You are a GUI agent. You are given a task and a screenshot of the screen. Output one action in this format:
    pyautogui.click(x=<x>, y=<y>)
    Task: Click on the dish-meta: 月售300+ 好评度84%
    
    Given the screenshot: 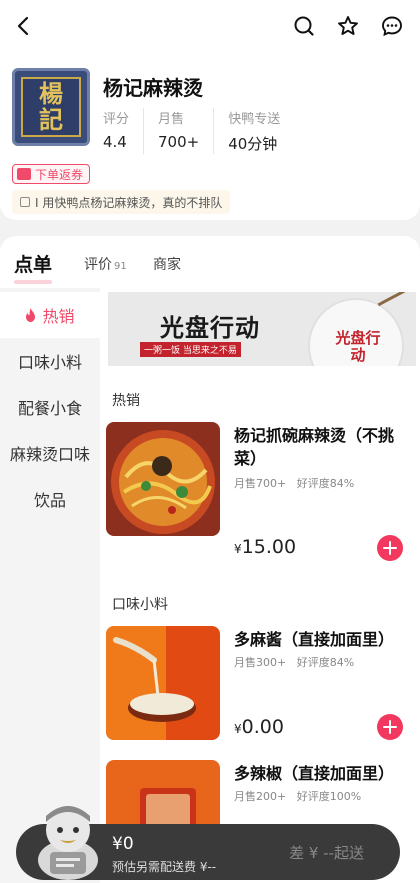 What is the action you would take?
    pyautogui.click(x=294, y=662)
    